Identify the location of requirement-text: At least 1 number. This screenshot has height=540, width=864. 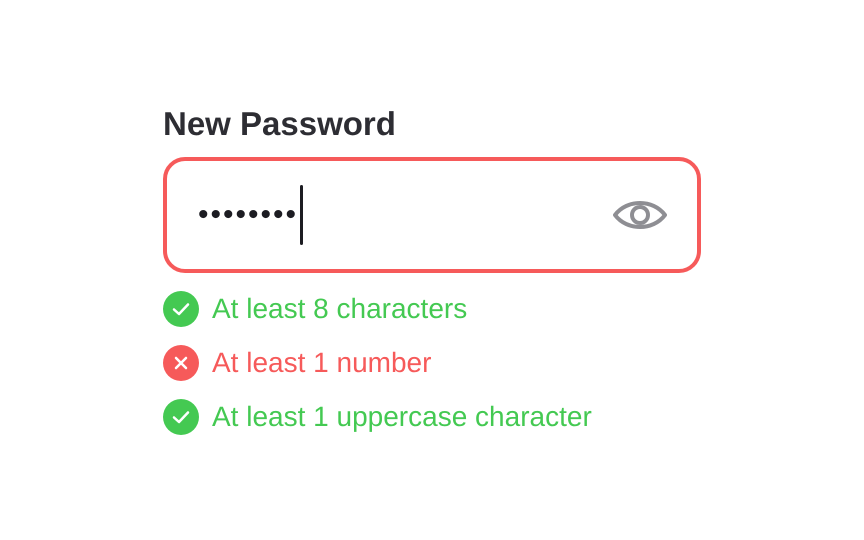
(322, 363).